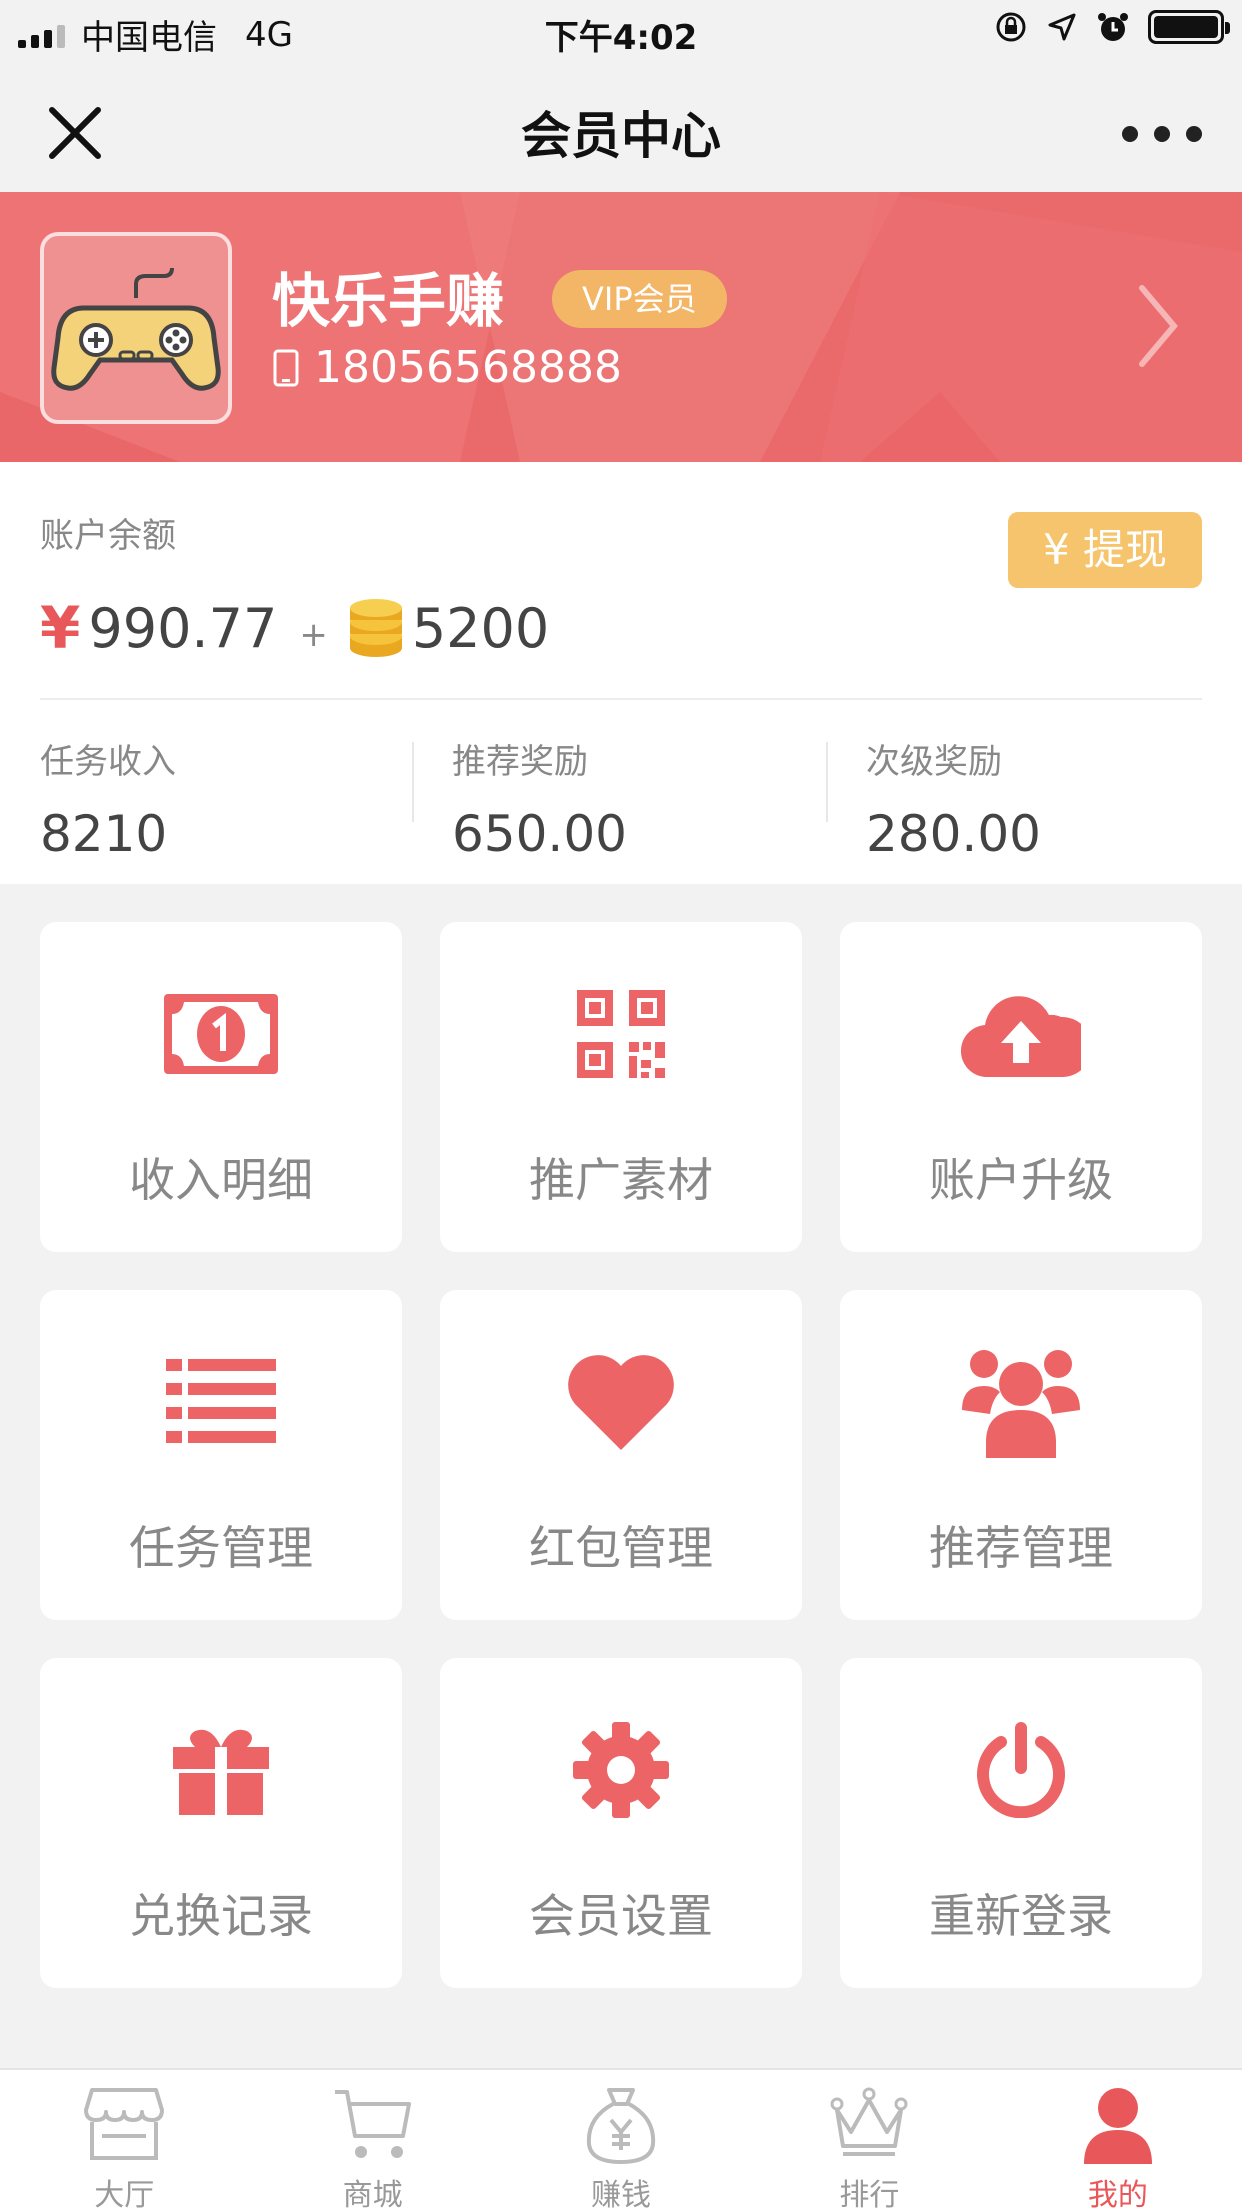 This screenshot has height=2208, width=1242. Describe the element at coordinates (639, 299) in the screenshot. I see `vip-badge: VIP会员` at that location.